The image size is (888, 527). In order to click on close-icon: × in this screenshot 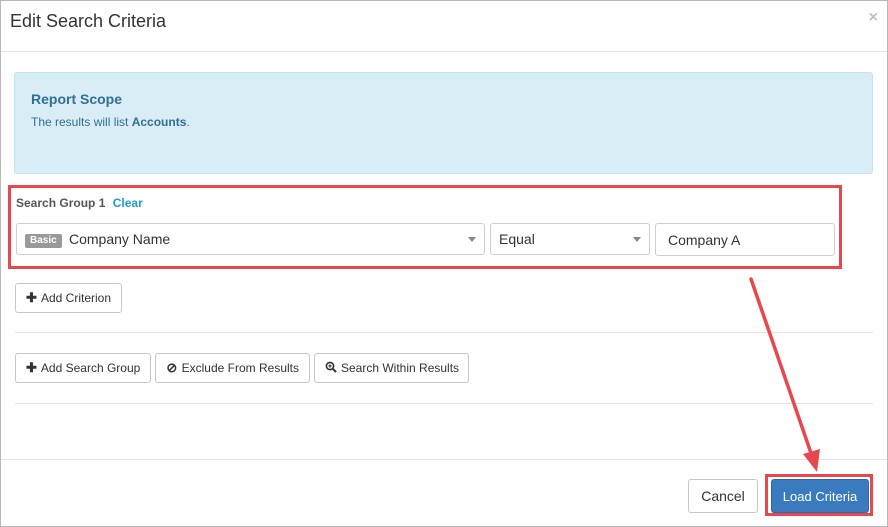, I will do `click(873, 18)`.